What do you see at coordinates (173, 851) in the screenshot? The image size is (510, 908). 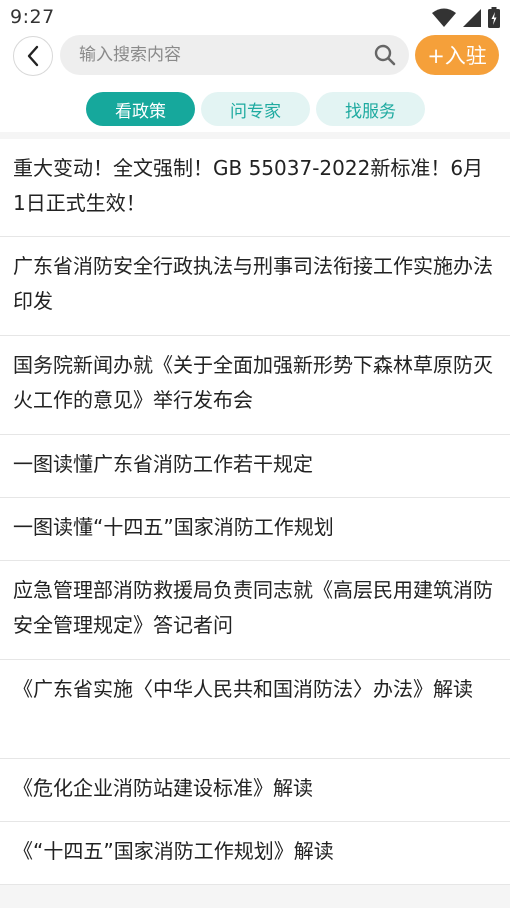 I see `article-title: 《“十四五”国家消防工作规划》解读` at bounding box center [173, 851].